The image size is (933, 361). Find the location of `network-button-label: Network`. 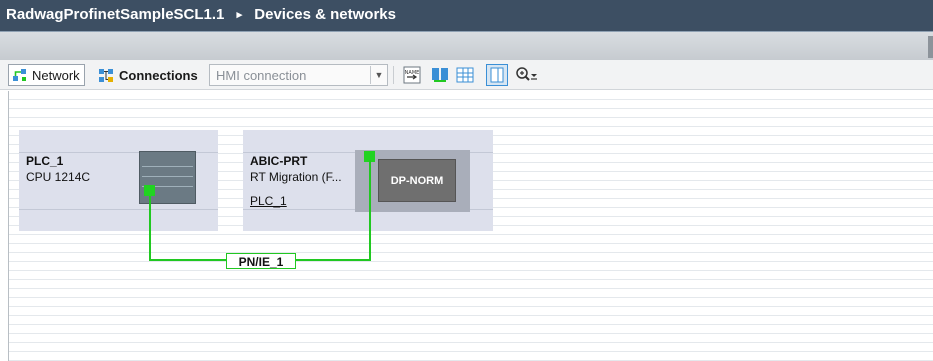

network-button-label: Network is located at coordinates (56, 75).